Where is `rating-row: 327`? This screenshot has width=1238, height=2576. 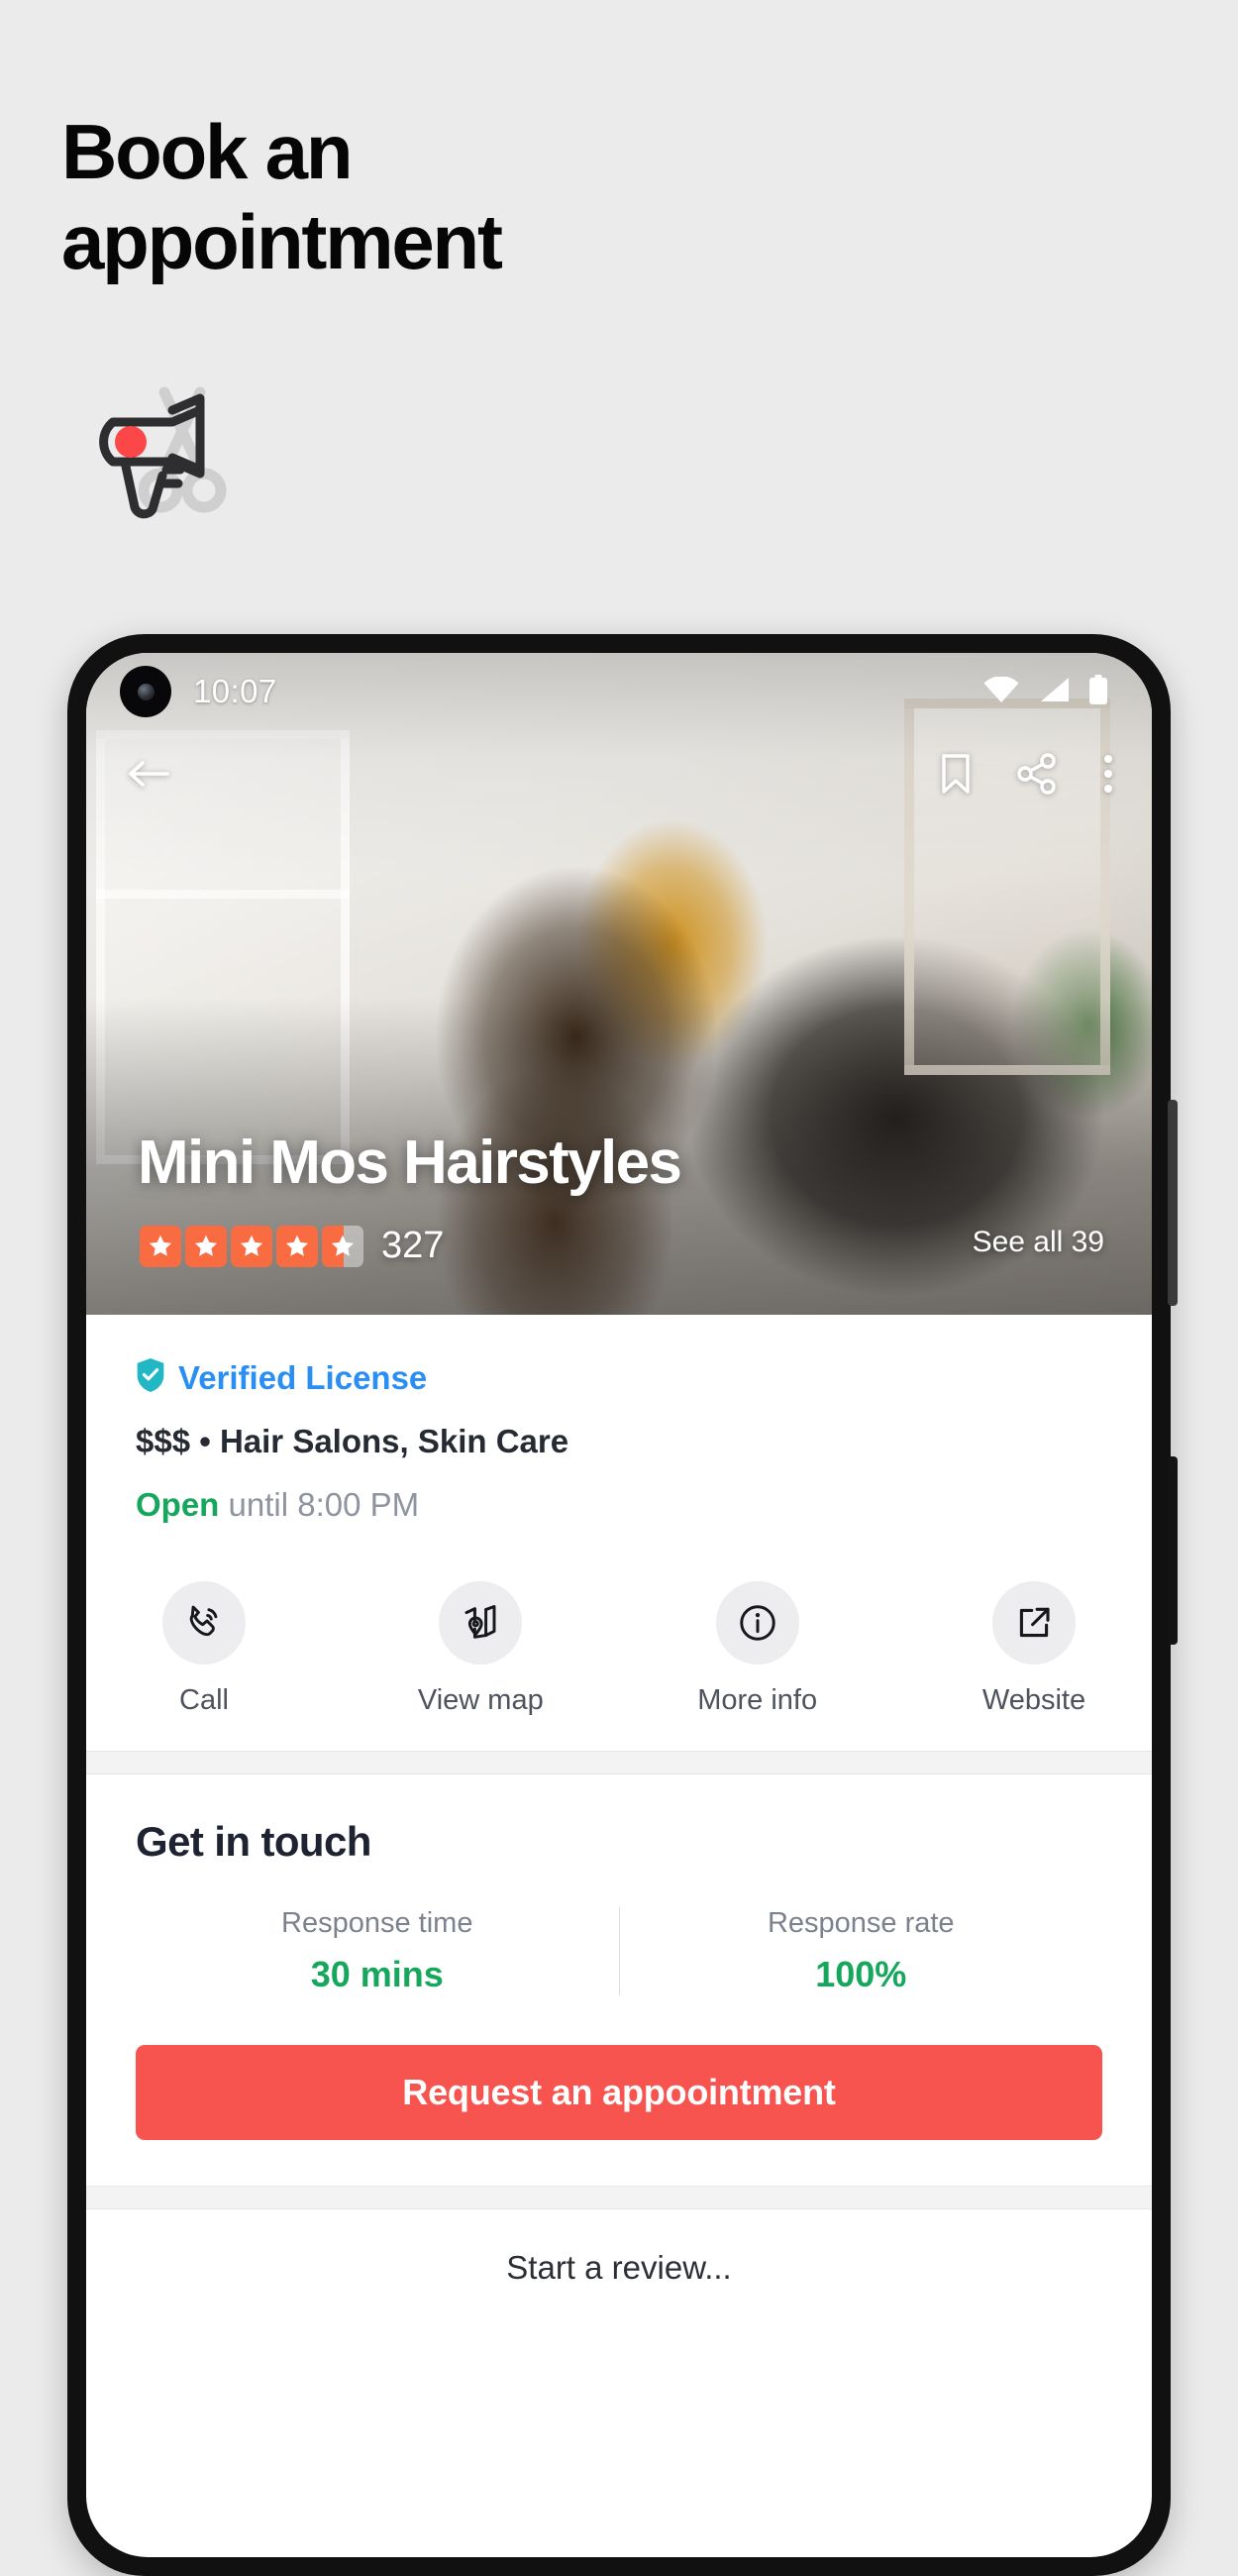
rating-row: 327 is located at coordinates (292, 1246).